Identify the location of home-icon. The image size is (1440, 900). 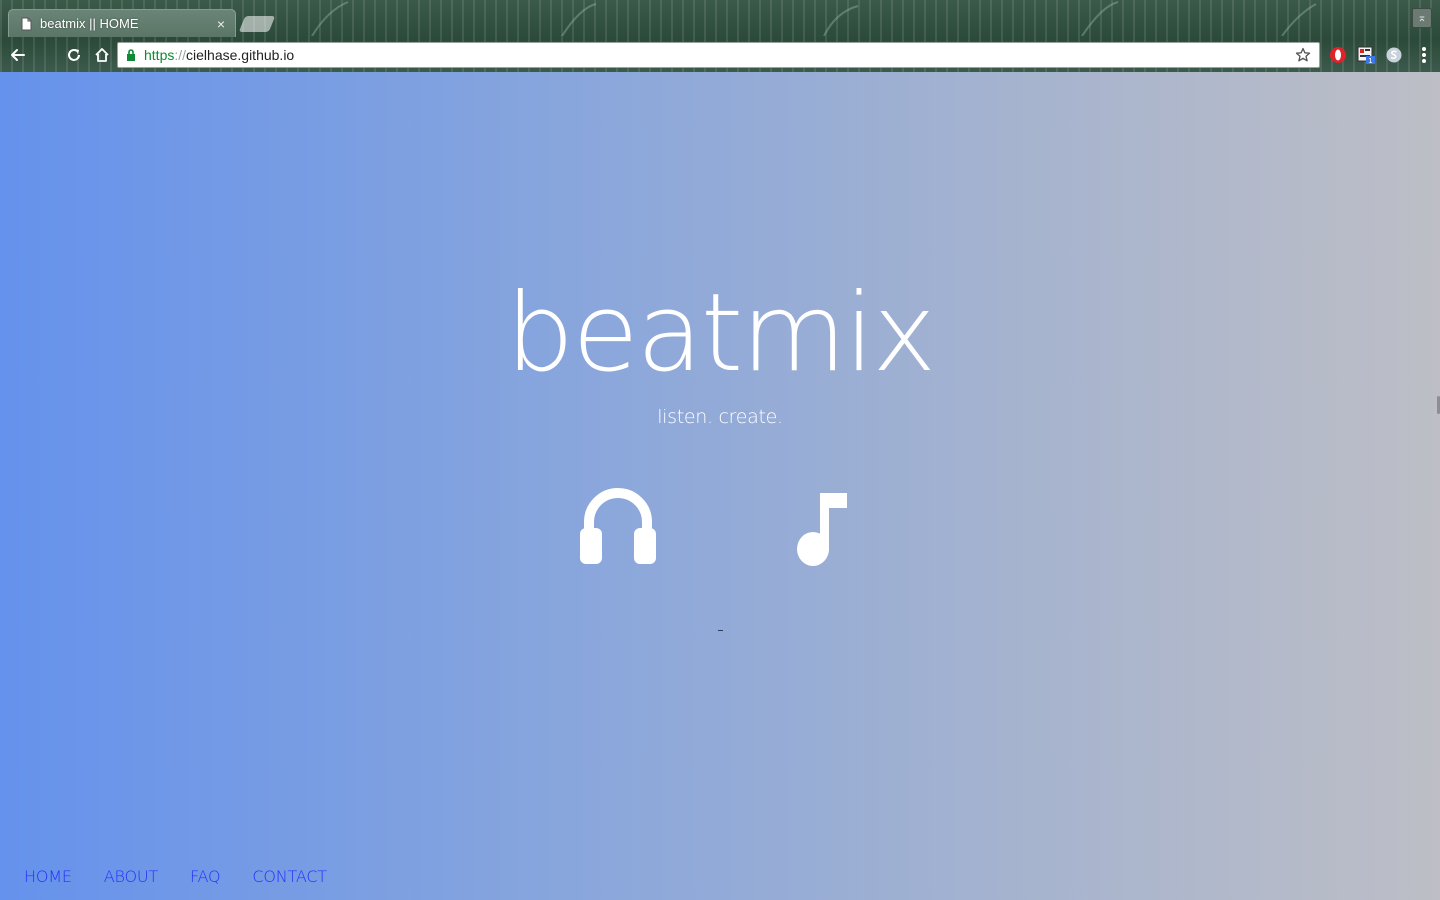
(102, 55).